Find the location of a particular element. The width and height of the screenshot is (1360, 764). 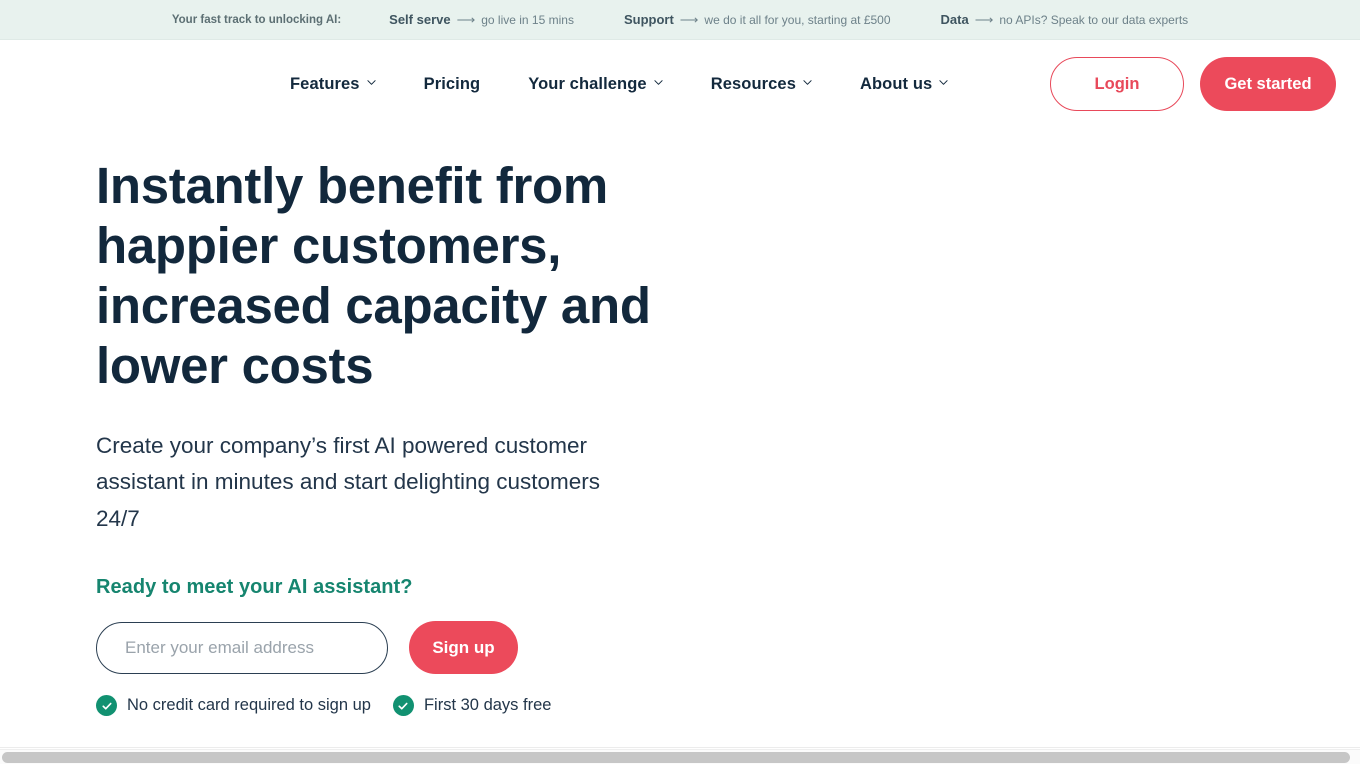

nav-item-your-challenge: Your challenge is located at coordinates (595, 84).